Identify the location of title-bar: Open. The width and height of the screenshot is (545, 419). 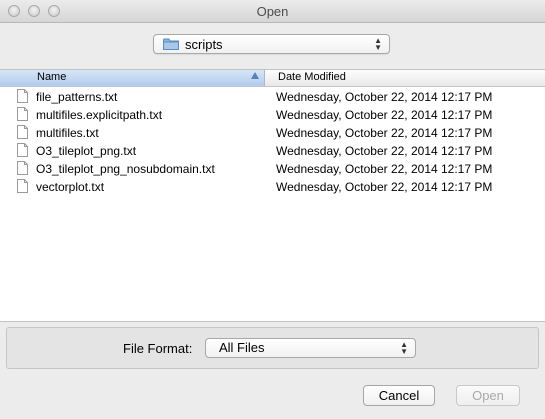
(272, 11).